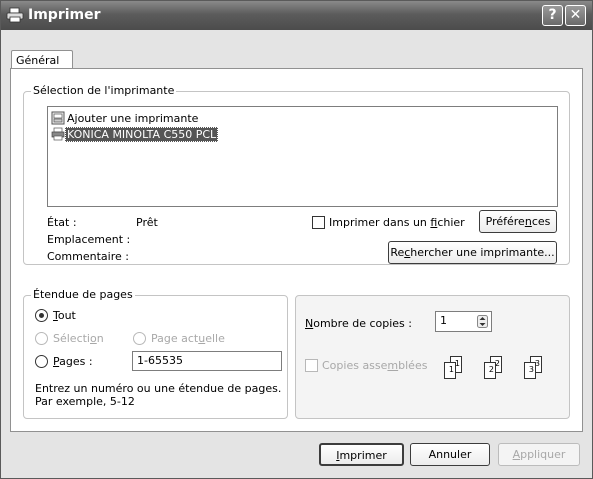  Describe the element at coordinates (311, 365) in the screenshot. I see `collate-checkbox` at that location.